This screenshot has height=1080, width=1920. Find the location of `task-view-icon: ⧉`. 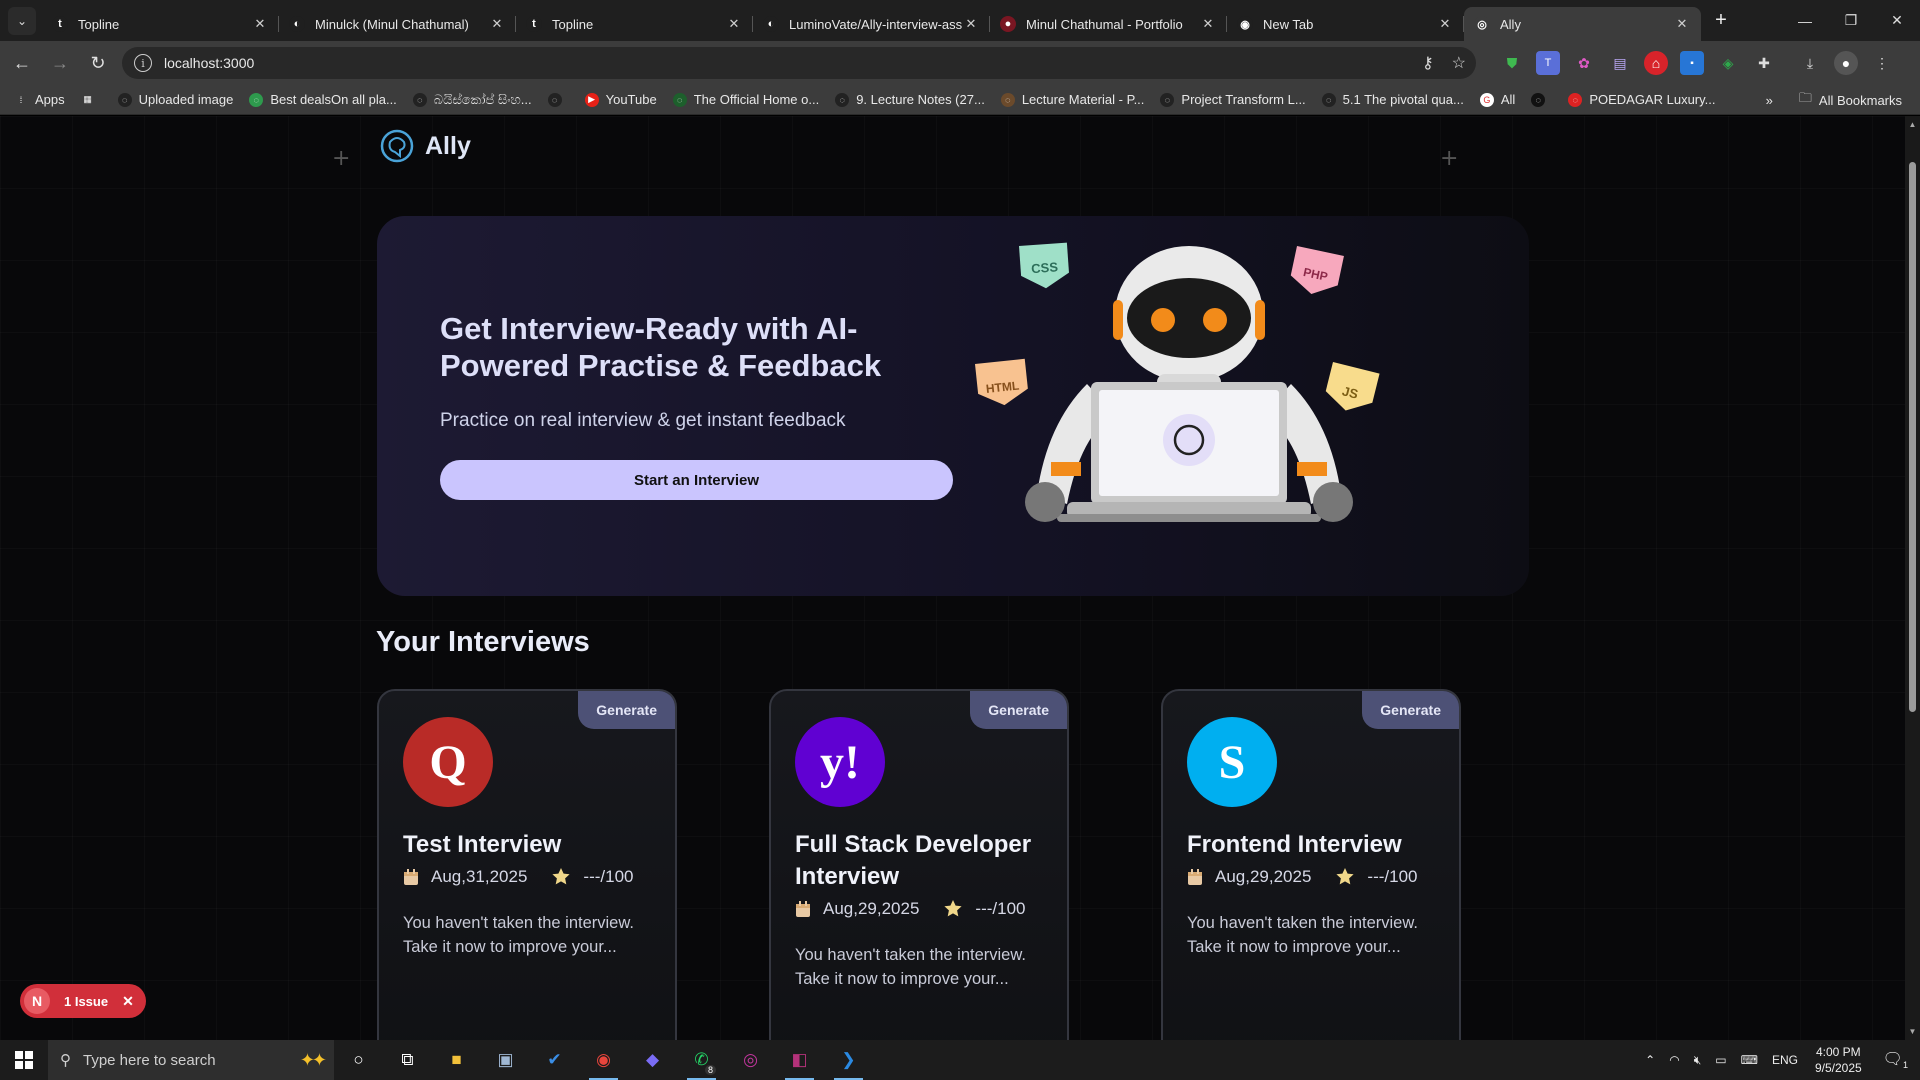

task-view-icon: ⧉ is located at coordinates (407, 1060).